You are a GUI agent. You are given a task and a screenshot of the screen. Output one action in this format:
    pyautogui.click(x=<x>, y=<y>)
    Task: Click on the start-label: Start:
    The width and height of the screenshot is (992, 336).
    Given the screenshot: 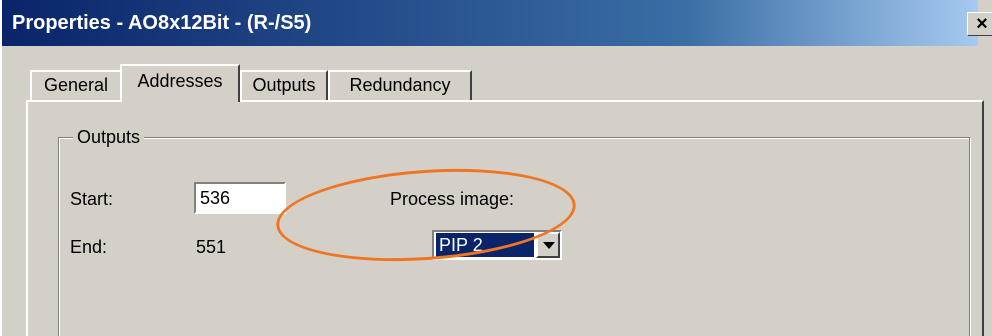 What is the action you would take?
    pyautogui.click(x=92, y=199)
    